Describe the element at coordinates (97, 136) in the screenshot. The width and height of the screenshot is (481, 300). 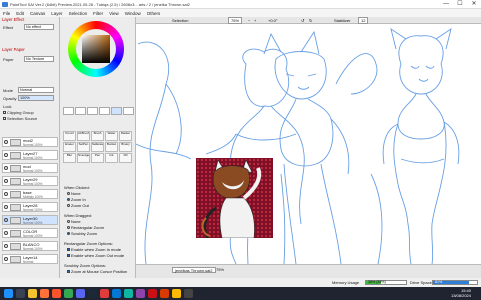
I see `brush-slot: Brush` at that location.